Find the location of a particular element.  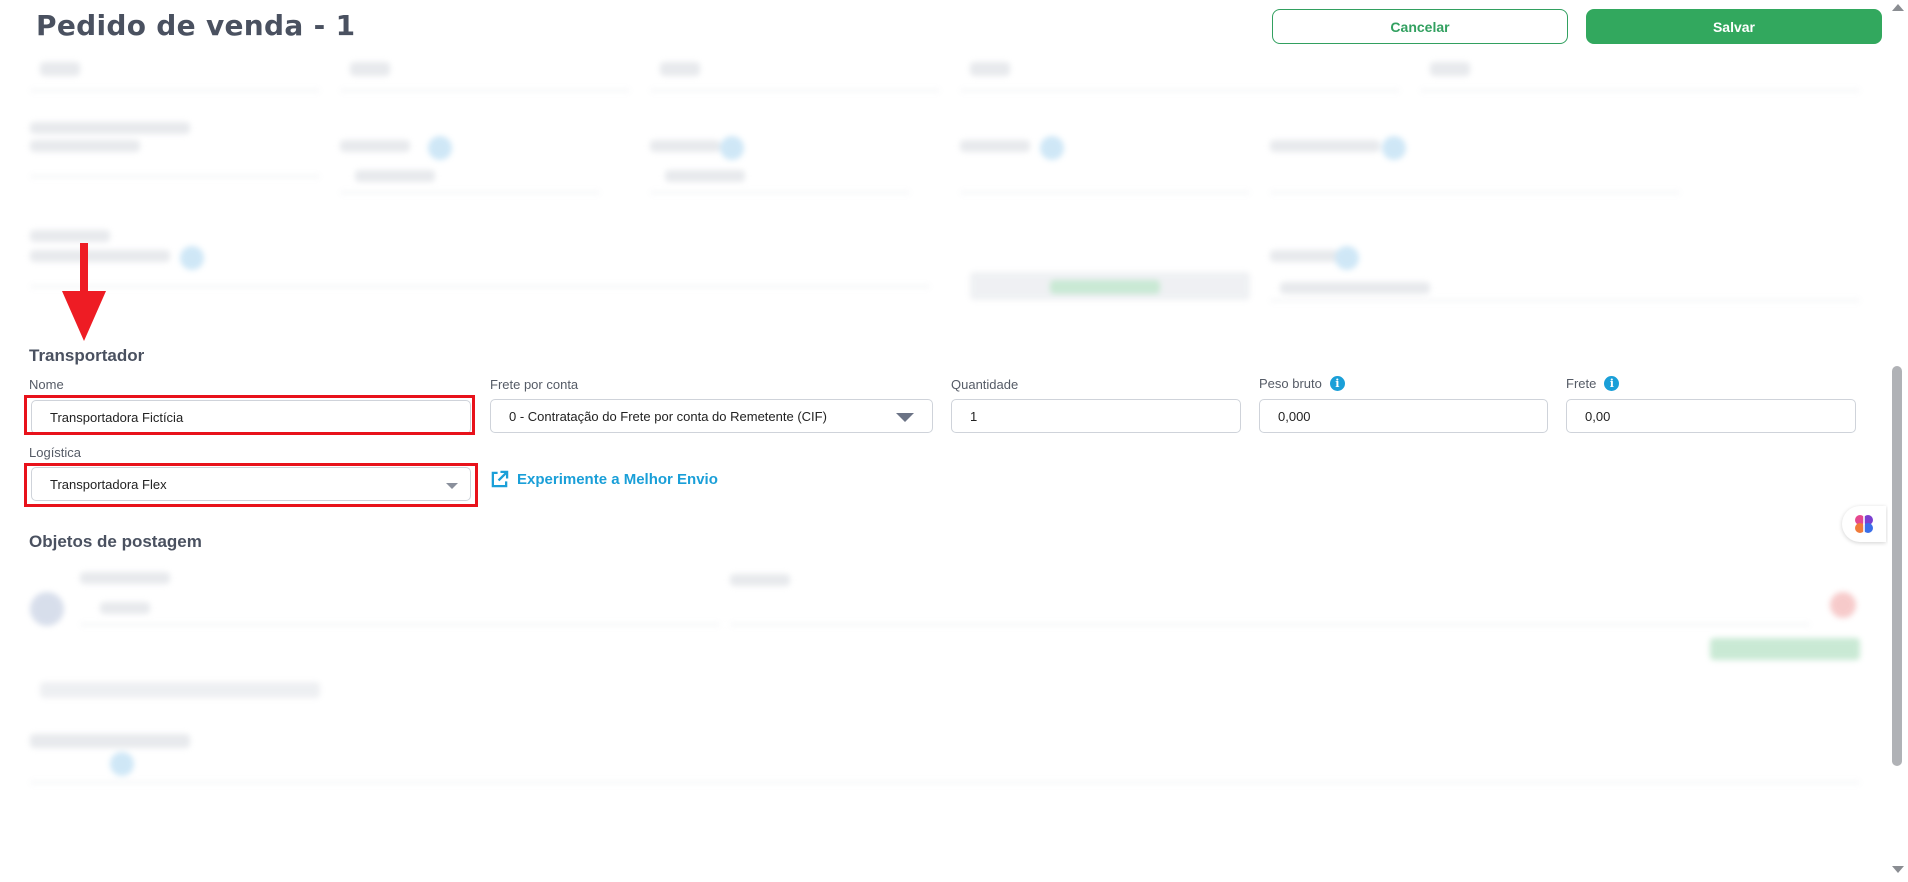

nome-label: Nome is located at coordinates (46, 384).